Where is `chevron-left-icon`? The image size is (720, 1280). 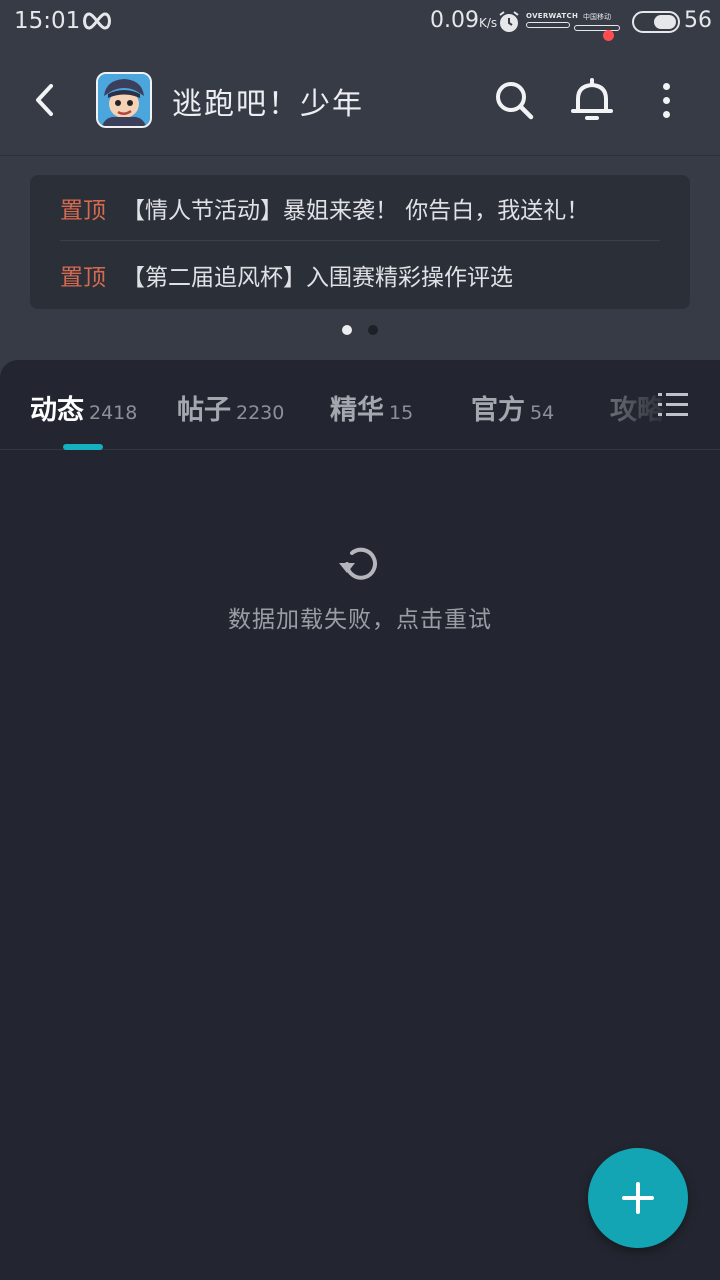 chevron-left-icon is located at coordinates (44, 100).